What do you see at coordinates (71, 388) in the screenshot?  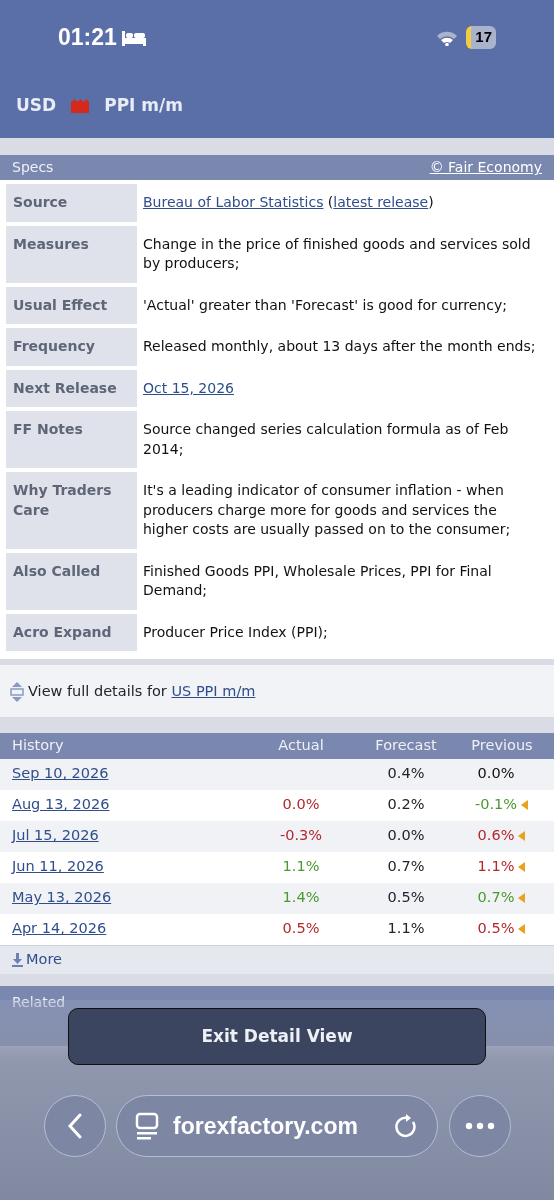 I see `spec-label: Next Release` at bounding box center [71, 388].